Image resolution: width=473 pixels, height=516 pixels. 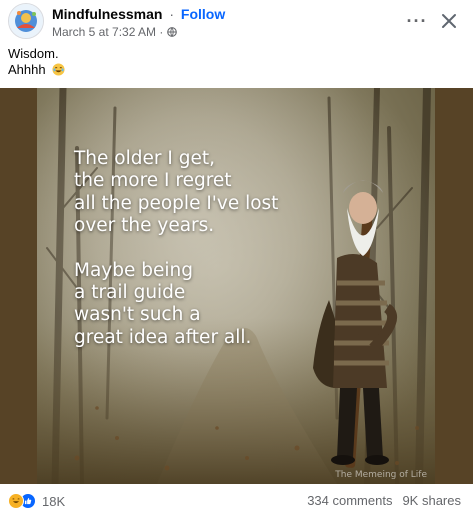 What do you see at coordinates (449, 21) in the screenshot?
I see `close-icon` at bounding box center [449, 21].